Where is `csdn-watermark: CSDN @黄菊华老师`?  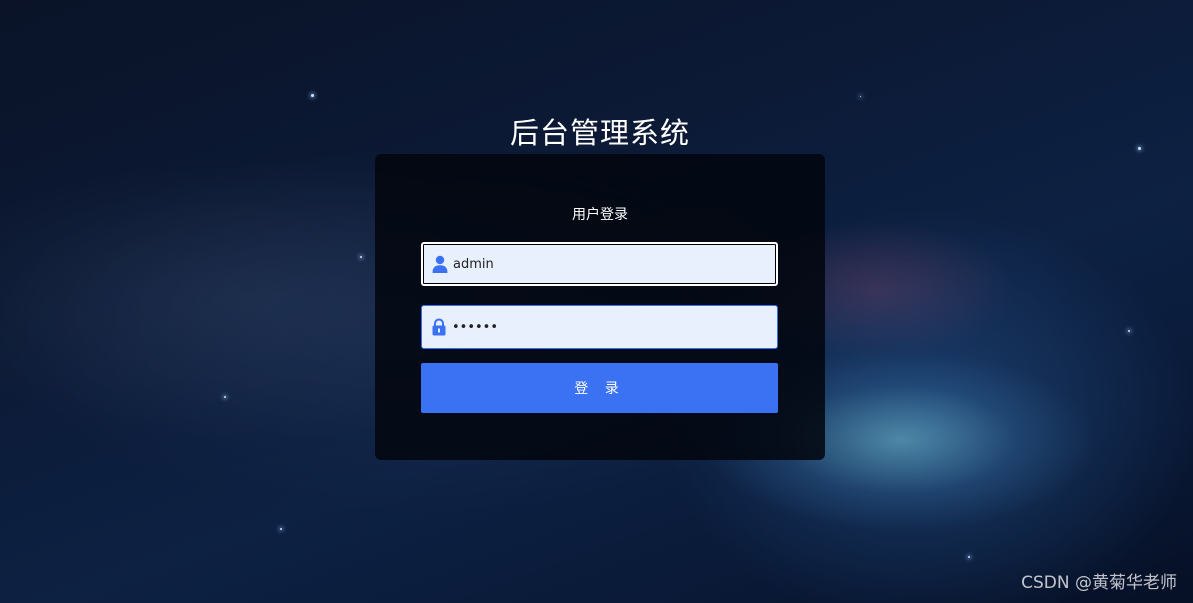
csdn-watermark: CSDN @黄菊华老师 is located at coordinates (1099, 583).